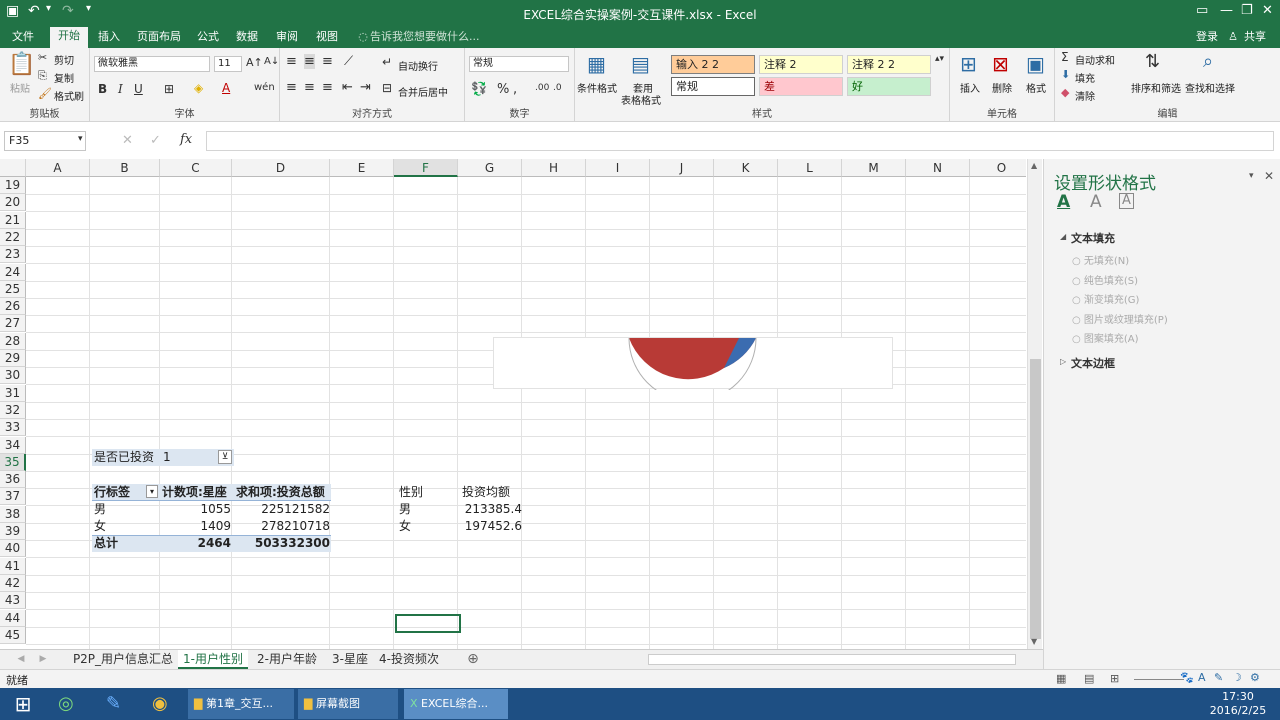 The image size is (1280, 720). What do you see at coordinates (1000, 64) in the screenshot?
I see `delete-cells-icon: ⊠` at bounding box center [1000, 64].